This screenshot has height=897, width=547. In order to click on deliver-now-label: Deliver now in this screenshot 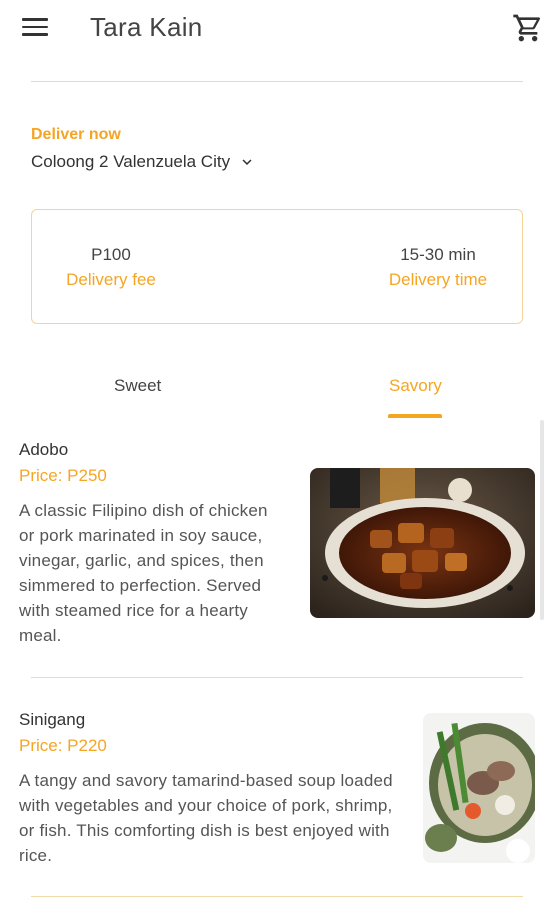, I will do `click(76, 134)`.